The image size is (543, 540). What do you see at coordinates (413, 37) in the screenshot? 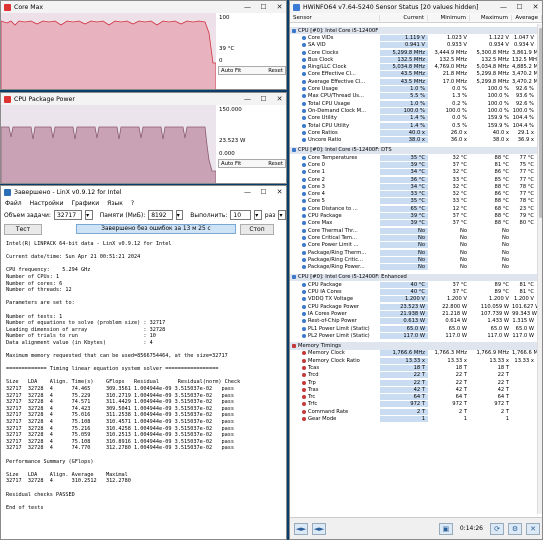
I see `sensor-row: Core VIDs 1.119 V 1.023 V 1.122 V 1.047 V` at bounding box center [413, 37].